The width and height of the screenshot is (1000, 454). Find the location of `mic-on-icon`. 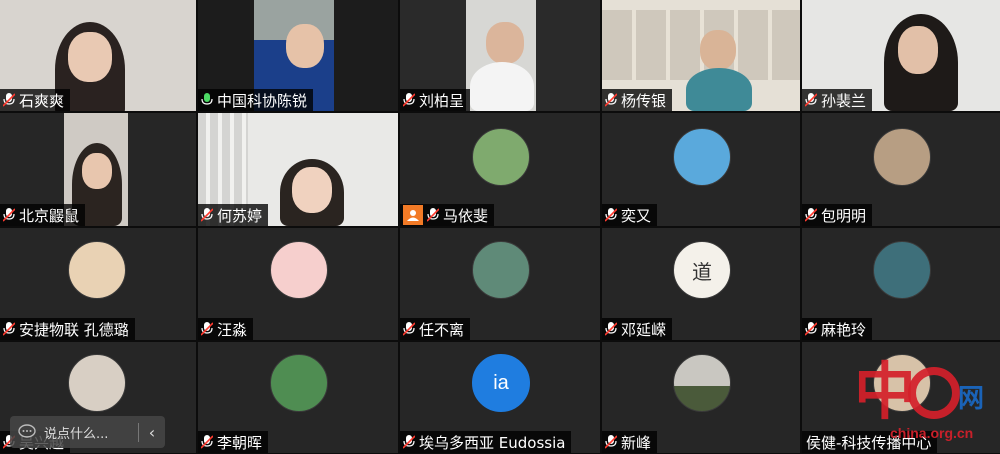

mic-on-icon is located at coordinates (207, 99).